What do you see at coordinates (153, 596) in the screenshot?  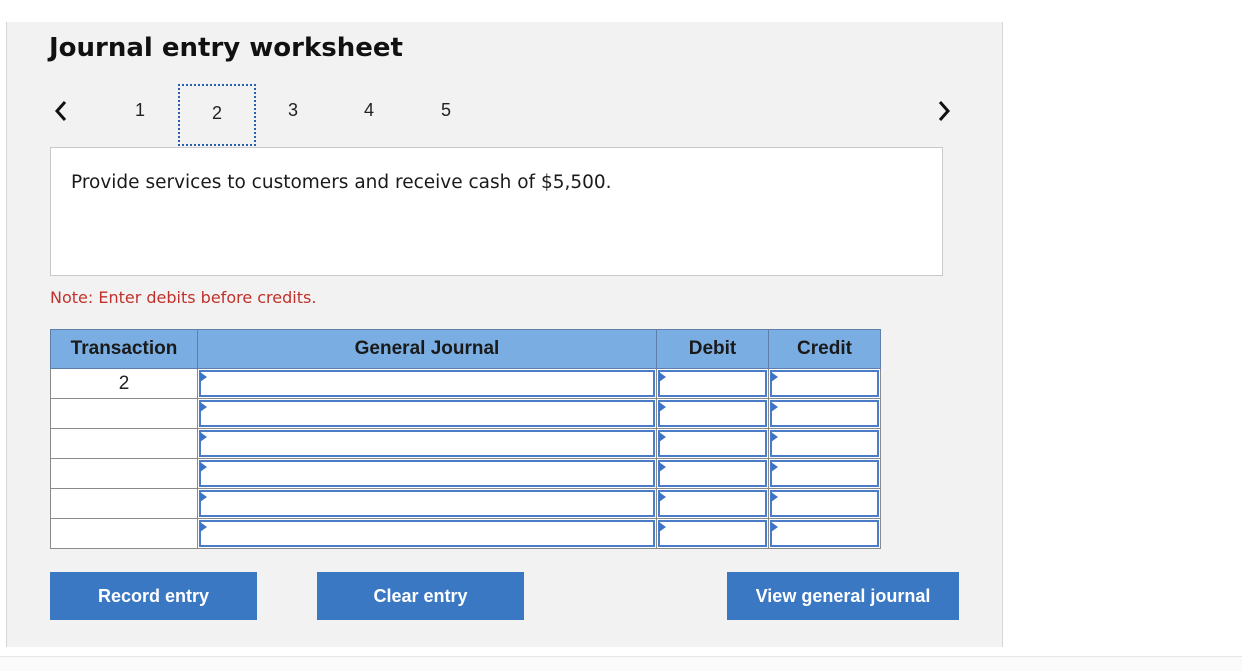 I see `record-entry-button: Record entry` at bounding box center [153, 596].